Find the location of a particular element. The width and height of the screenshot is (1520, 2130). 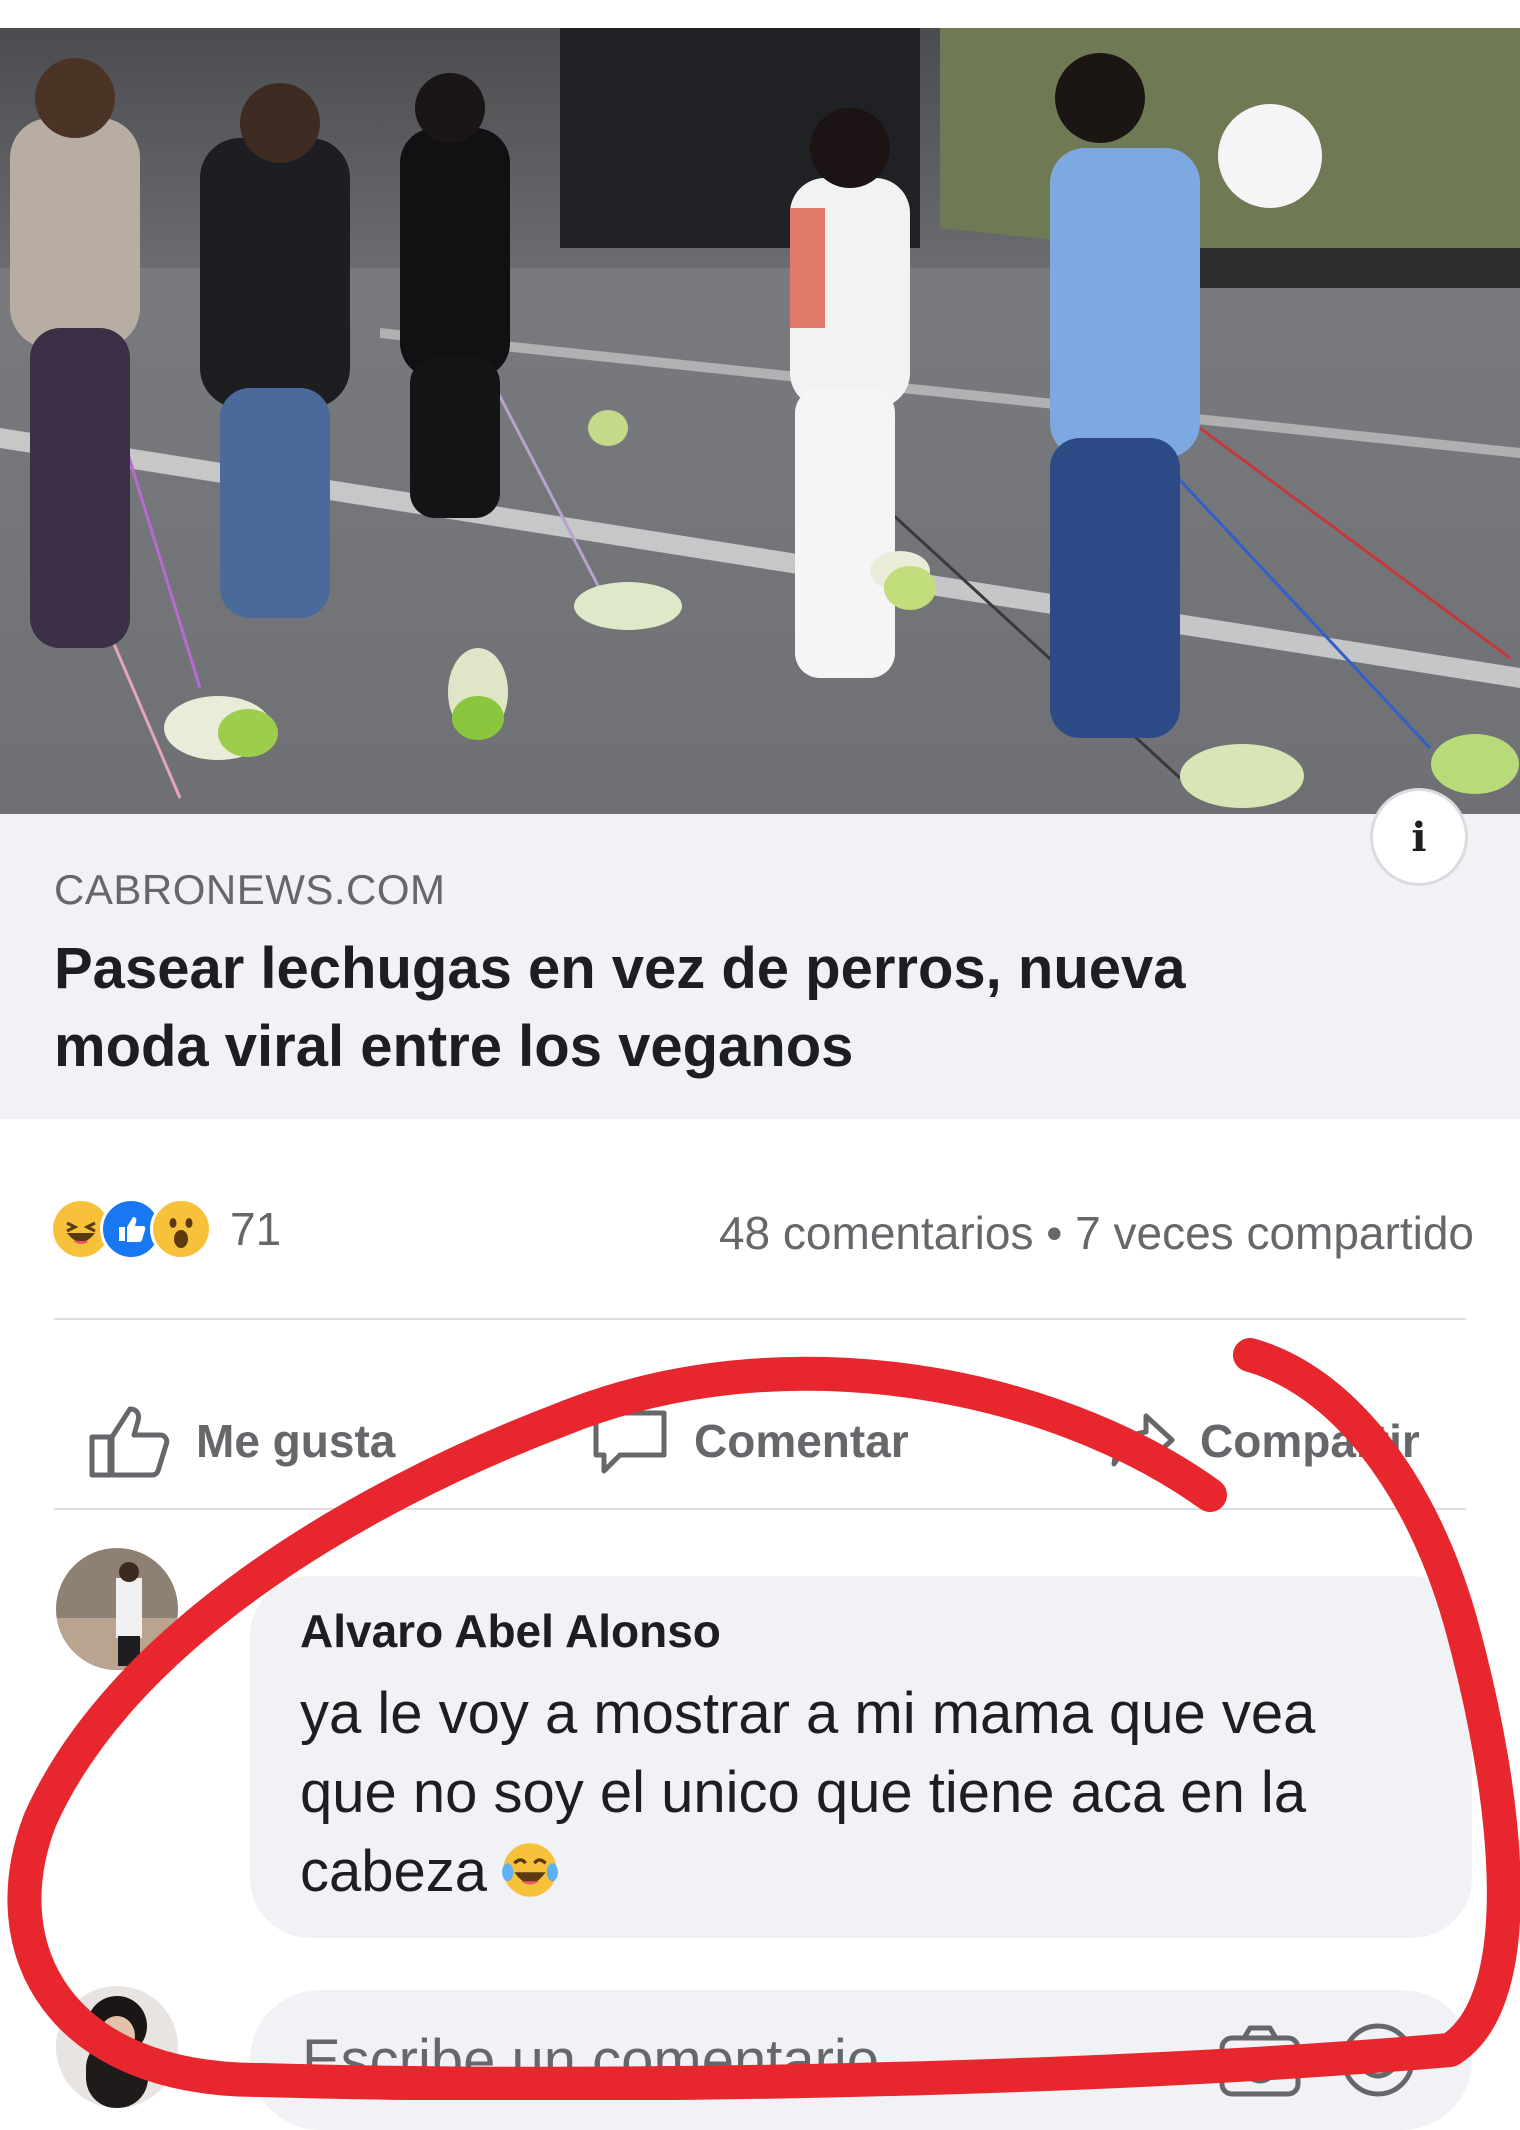

current-user-avatar is located at coordinates (117, 2047).